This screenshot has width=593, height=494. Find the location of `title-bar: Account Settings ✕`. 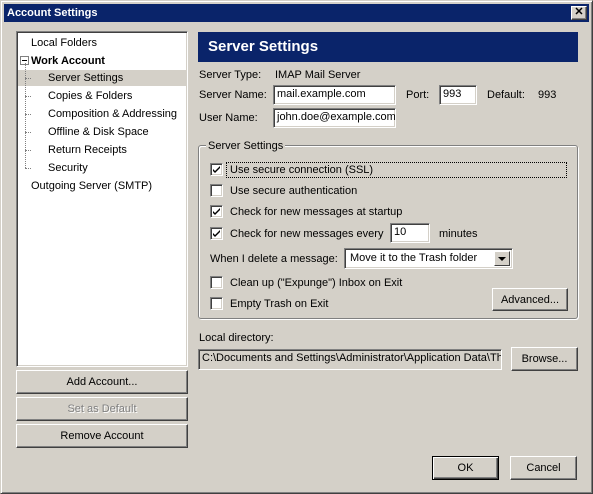

title-bar: Account Settings ✕ is located at coordinates (296, 13).